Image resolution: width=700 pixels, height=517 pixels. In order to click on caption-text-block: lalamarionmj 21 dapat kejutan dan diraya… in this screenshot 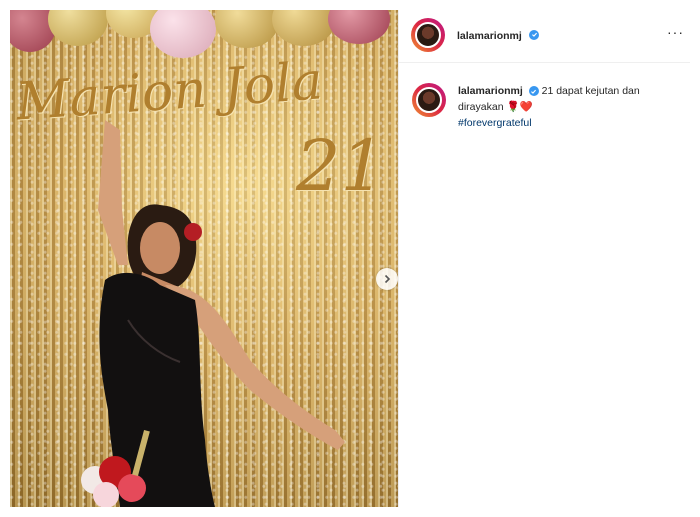, I will do `click(573, 107)`.